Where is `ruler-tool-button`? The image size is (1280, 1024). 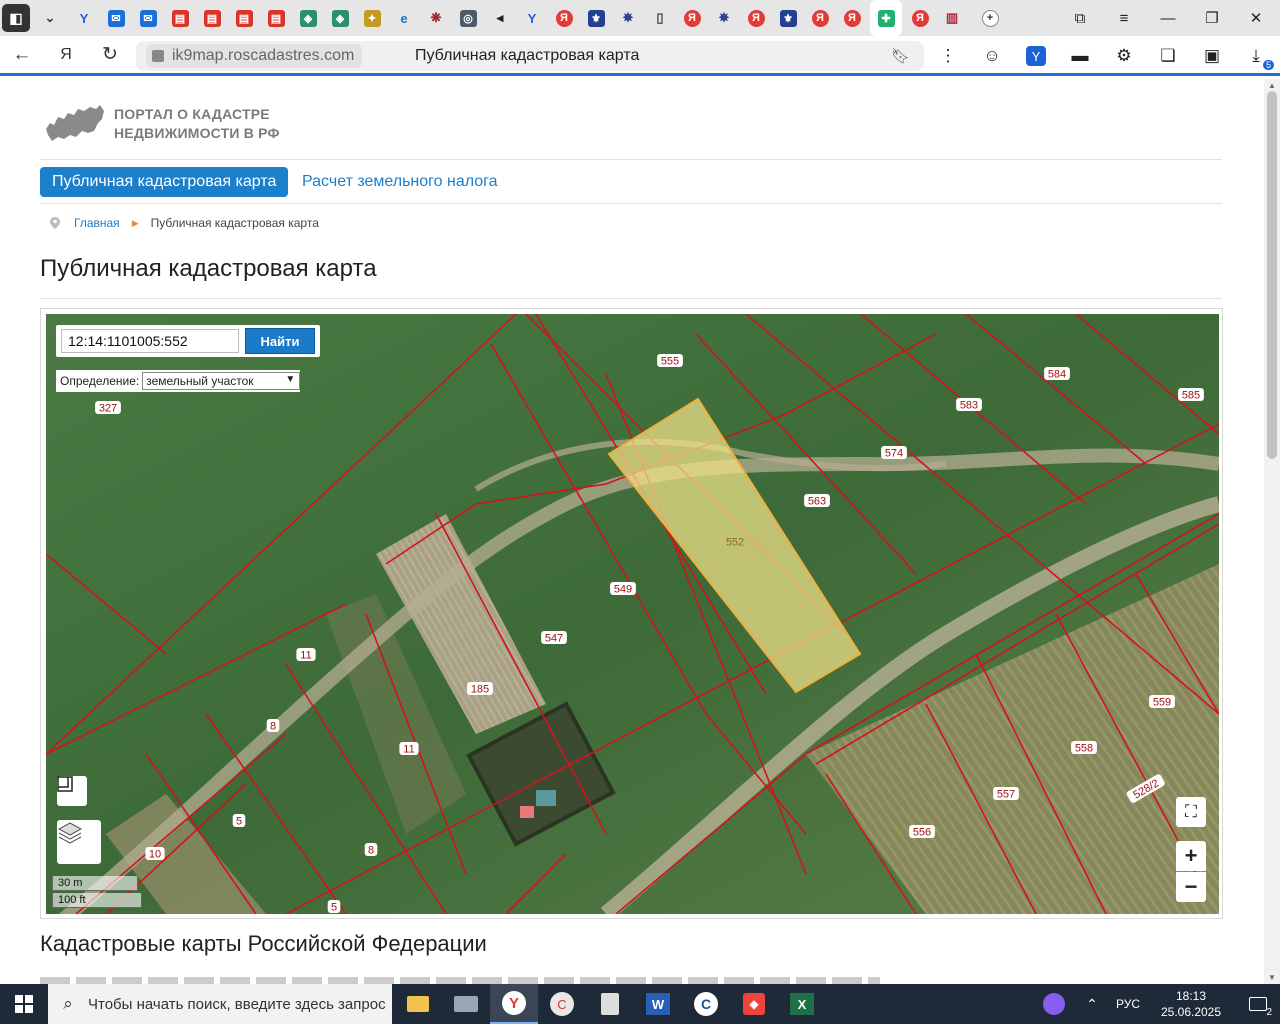 ruler-tool-button is located at coordinates (72, 791).